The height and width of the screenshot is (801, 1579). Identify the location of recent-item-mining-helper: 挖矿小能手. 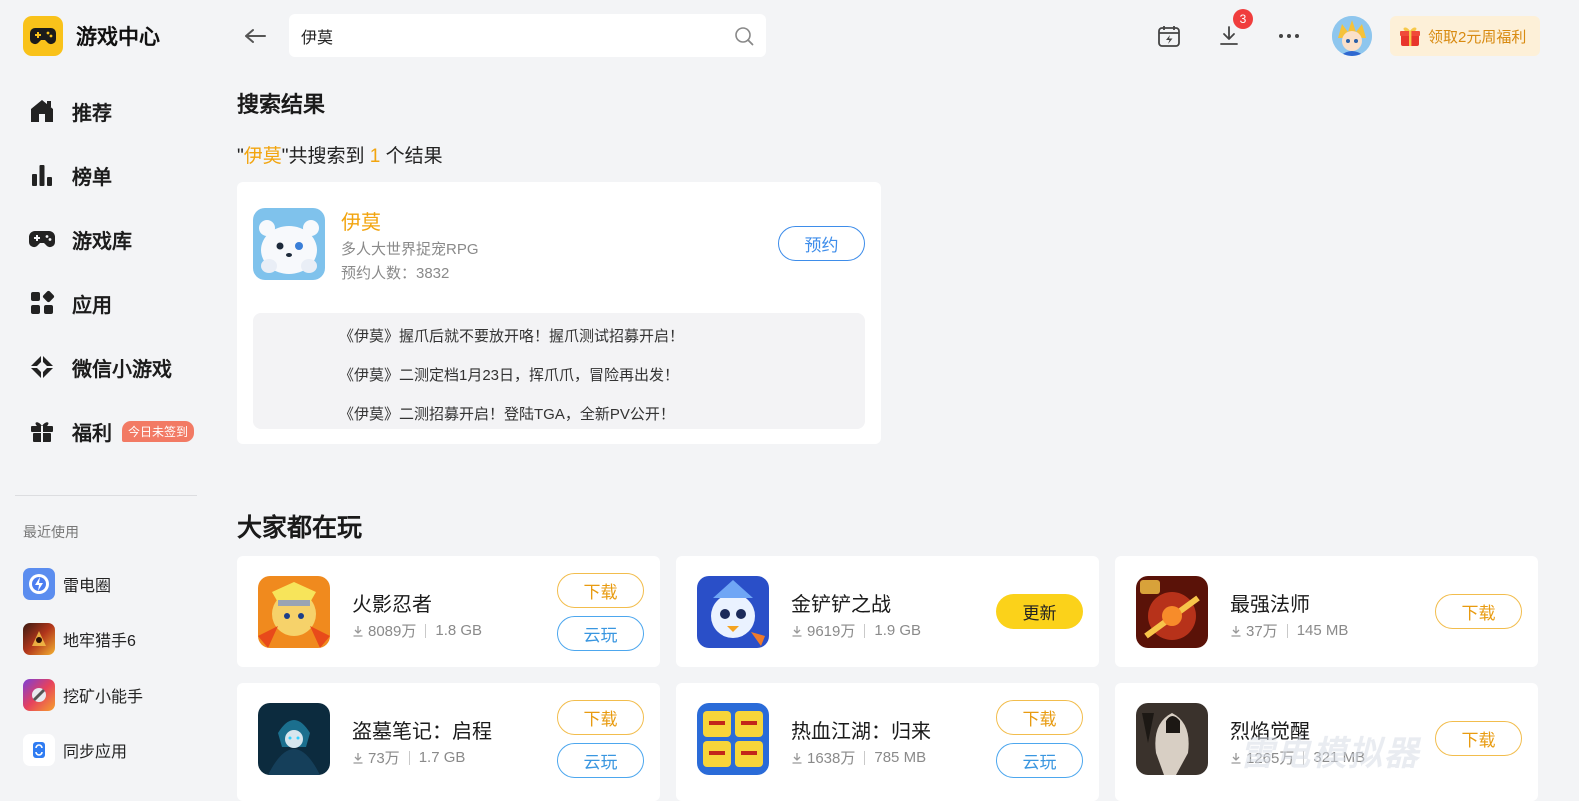
(83, 695).